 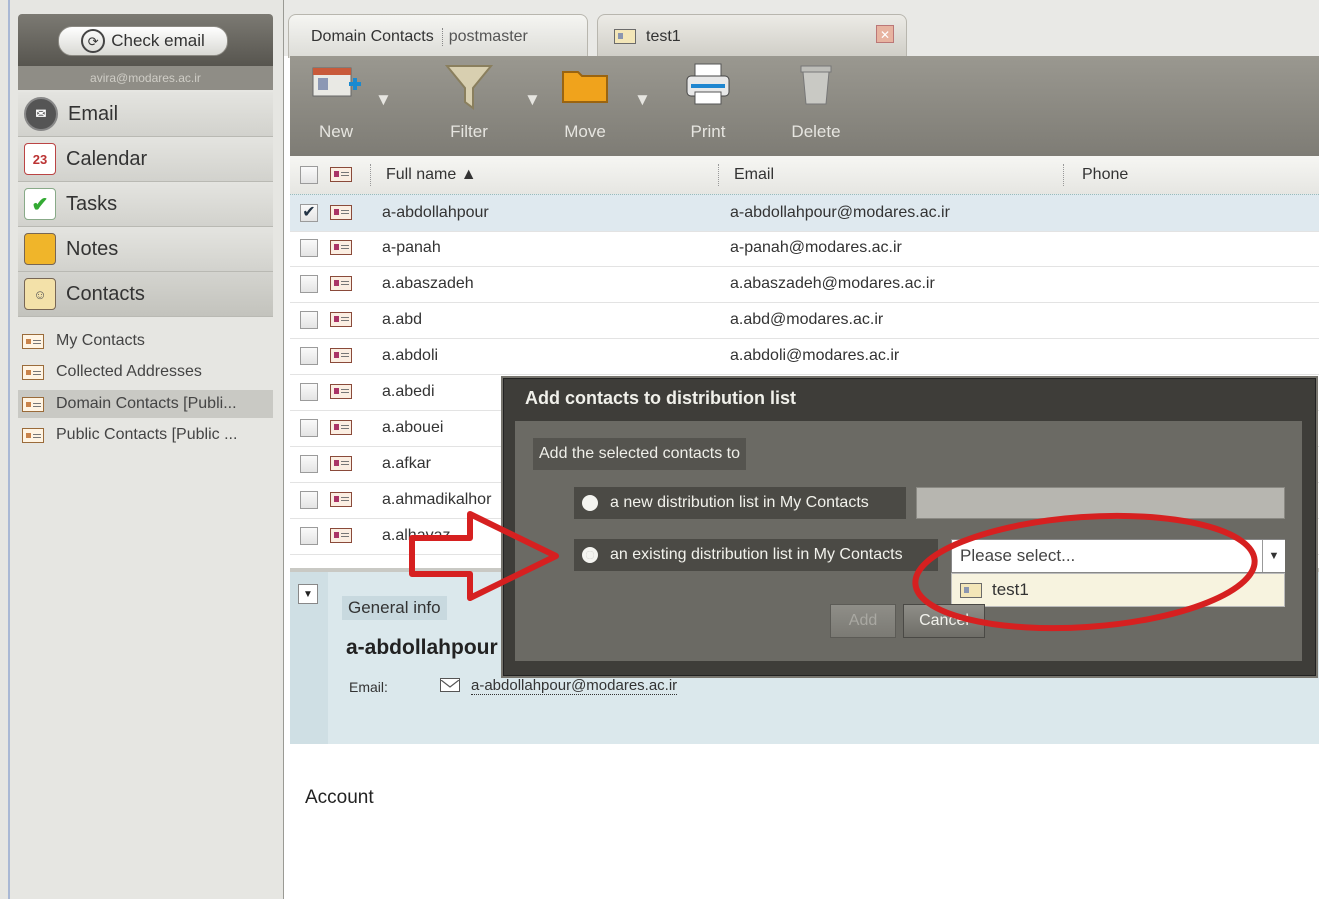 I want to click on dialog-subtitle: Add the selected contacts to, so click(x=640, y=454).